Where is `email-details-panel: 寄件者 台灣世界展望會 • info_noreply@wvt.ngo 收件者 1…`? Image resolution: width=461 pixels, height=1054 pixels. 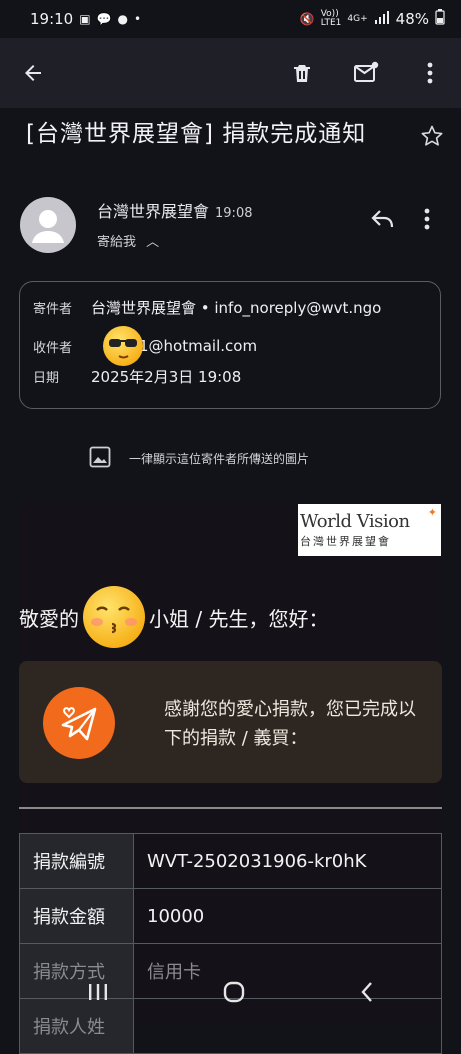
email-details-panel: 寄件者 台灣世界展望會 • info_noreply@wvt.ngo 收件者 1… is located at coordinates (230, 345).